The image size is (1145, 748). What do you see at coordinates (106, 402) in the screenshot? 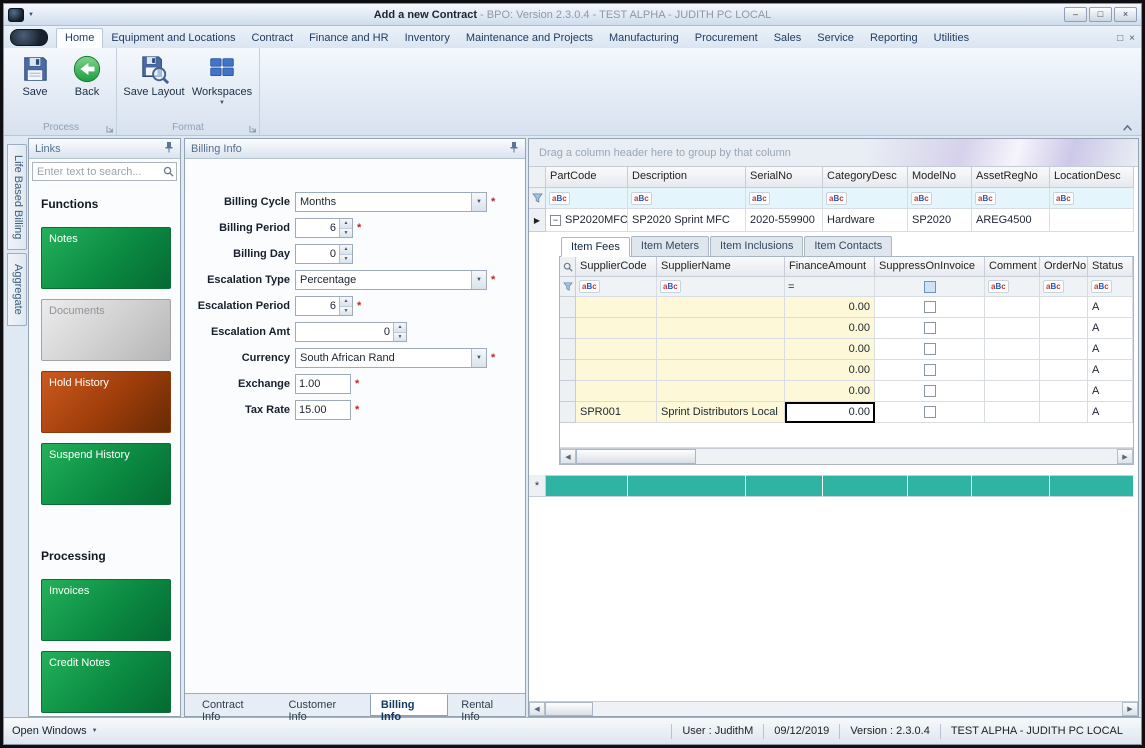
I see `hold-history-button: Hold History` at bounding box center [106, 402].